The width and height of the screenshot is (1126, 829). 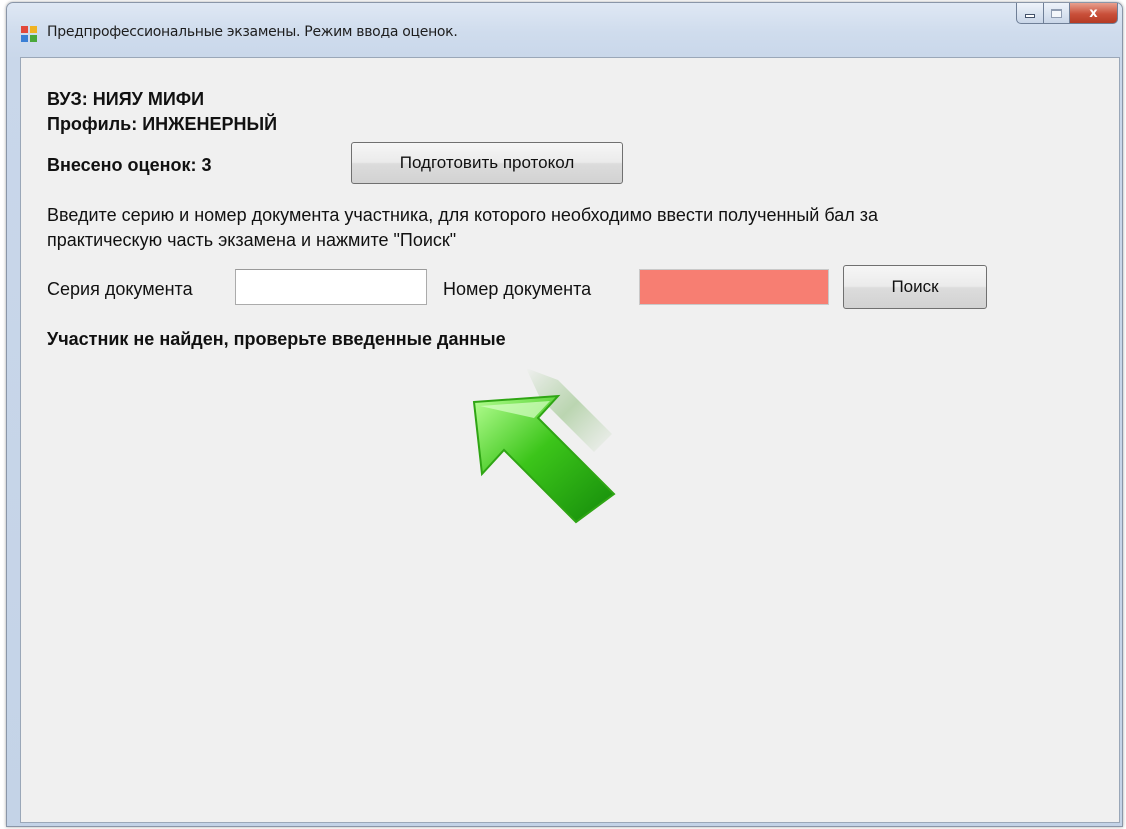 I want to click on minimize-button, so click(x=1030, y=13).